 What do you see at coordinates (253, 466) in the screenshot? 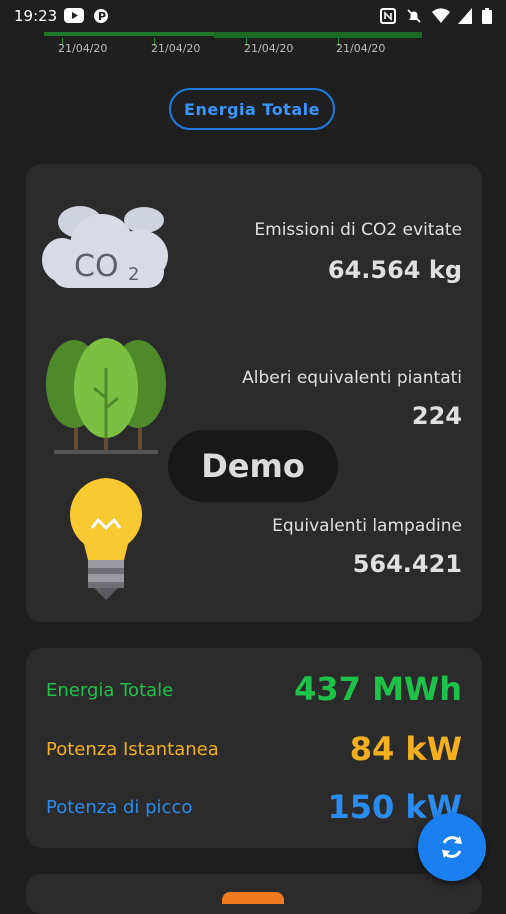
I see `demo-badge: Demo` at bounding box center [253, 466].